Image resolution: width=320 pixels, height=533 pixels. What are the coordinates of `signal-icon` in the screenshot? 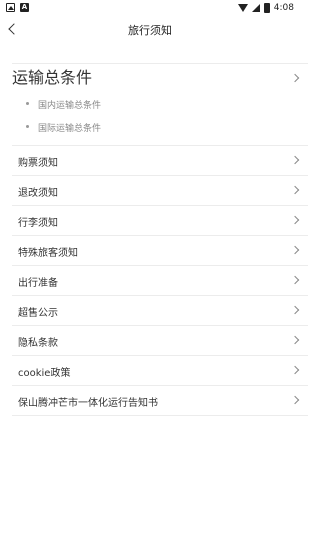 It's located at (255, 8).